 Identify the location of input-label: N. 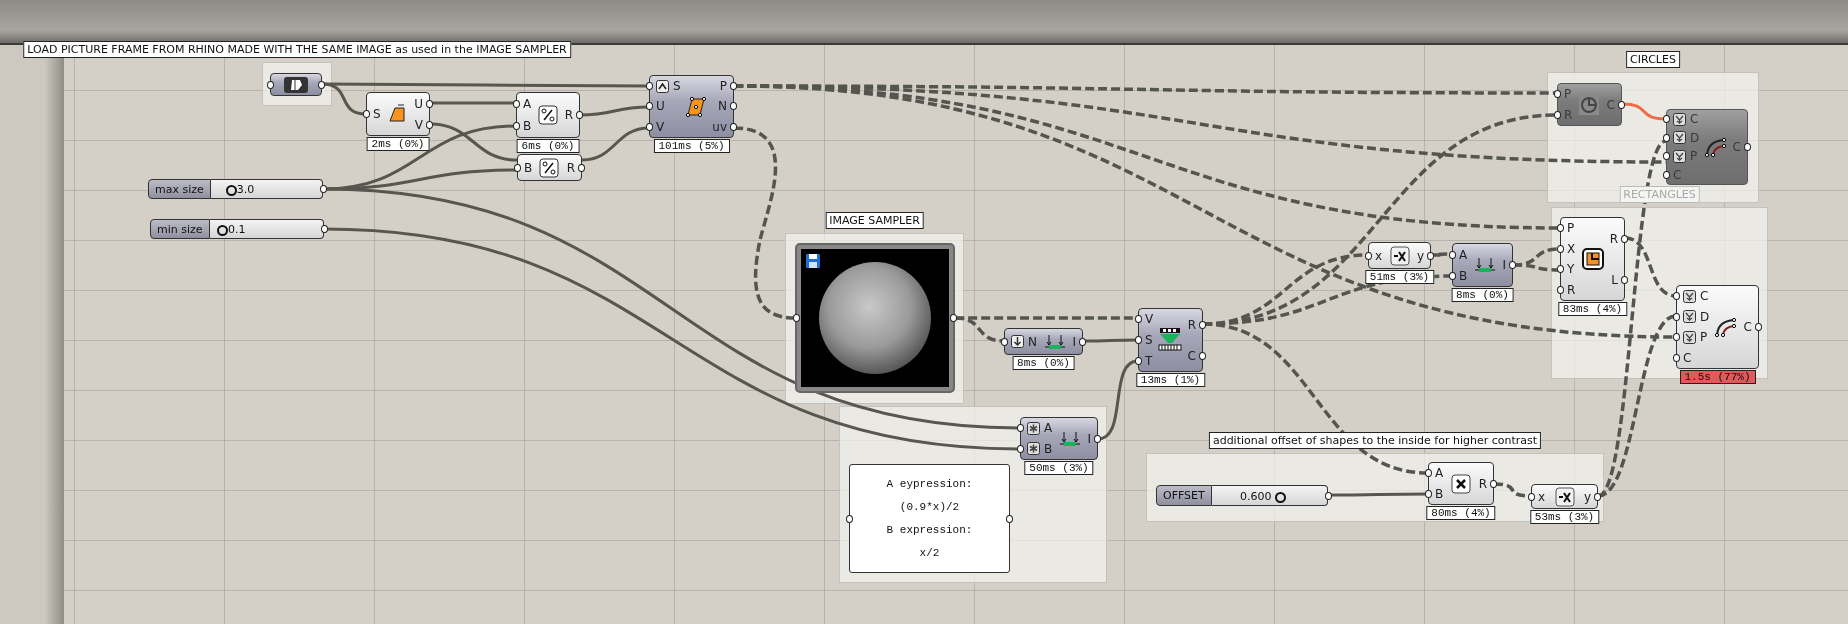
(1032, 341).